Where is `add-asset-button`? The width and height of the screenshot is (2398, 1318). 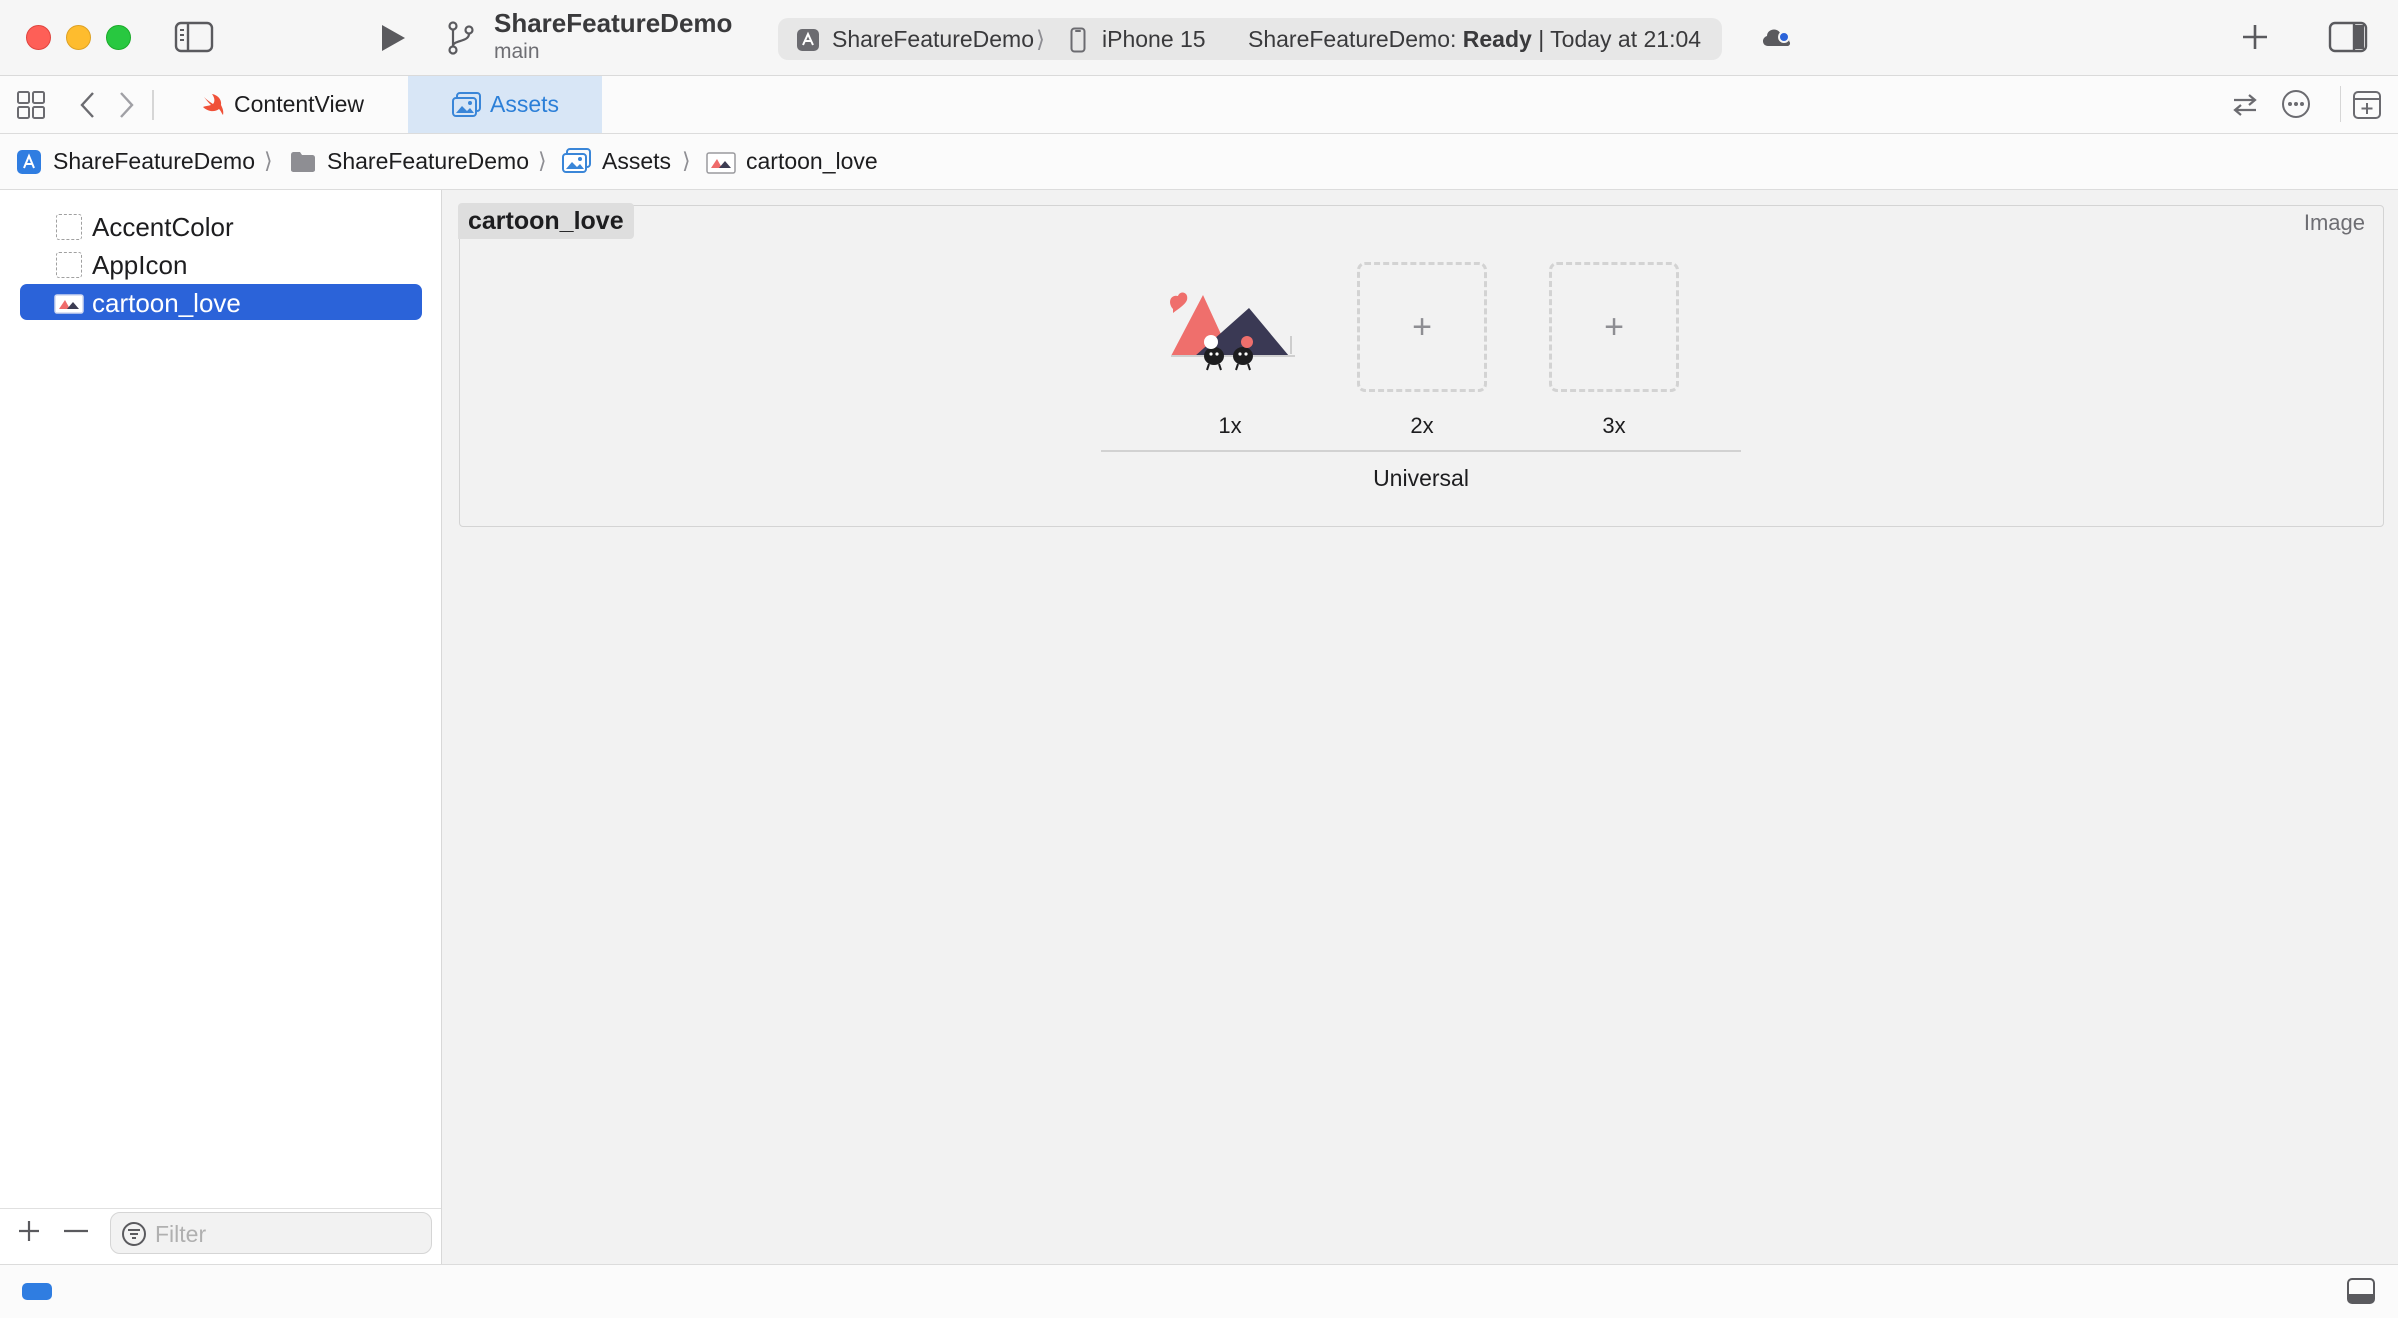
add-asset-button is located at coordinates (29, 1231).